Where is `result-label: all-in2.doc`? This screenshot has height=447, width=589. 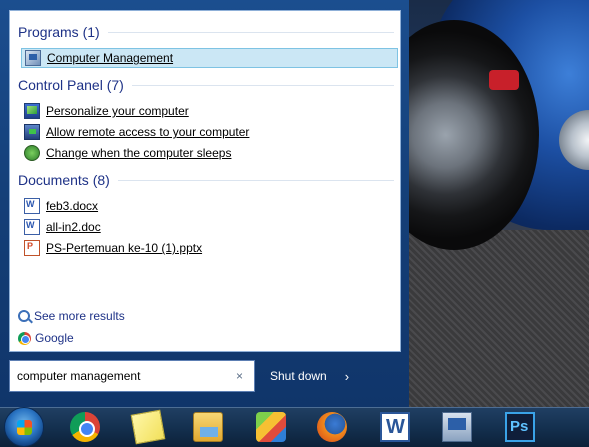 result-label: all-in2.doc is located at coordinates (73, 227).